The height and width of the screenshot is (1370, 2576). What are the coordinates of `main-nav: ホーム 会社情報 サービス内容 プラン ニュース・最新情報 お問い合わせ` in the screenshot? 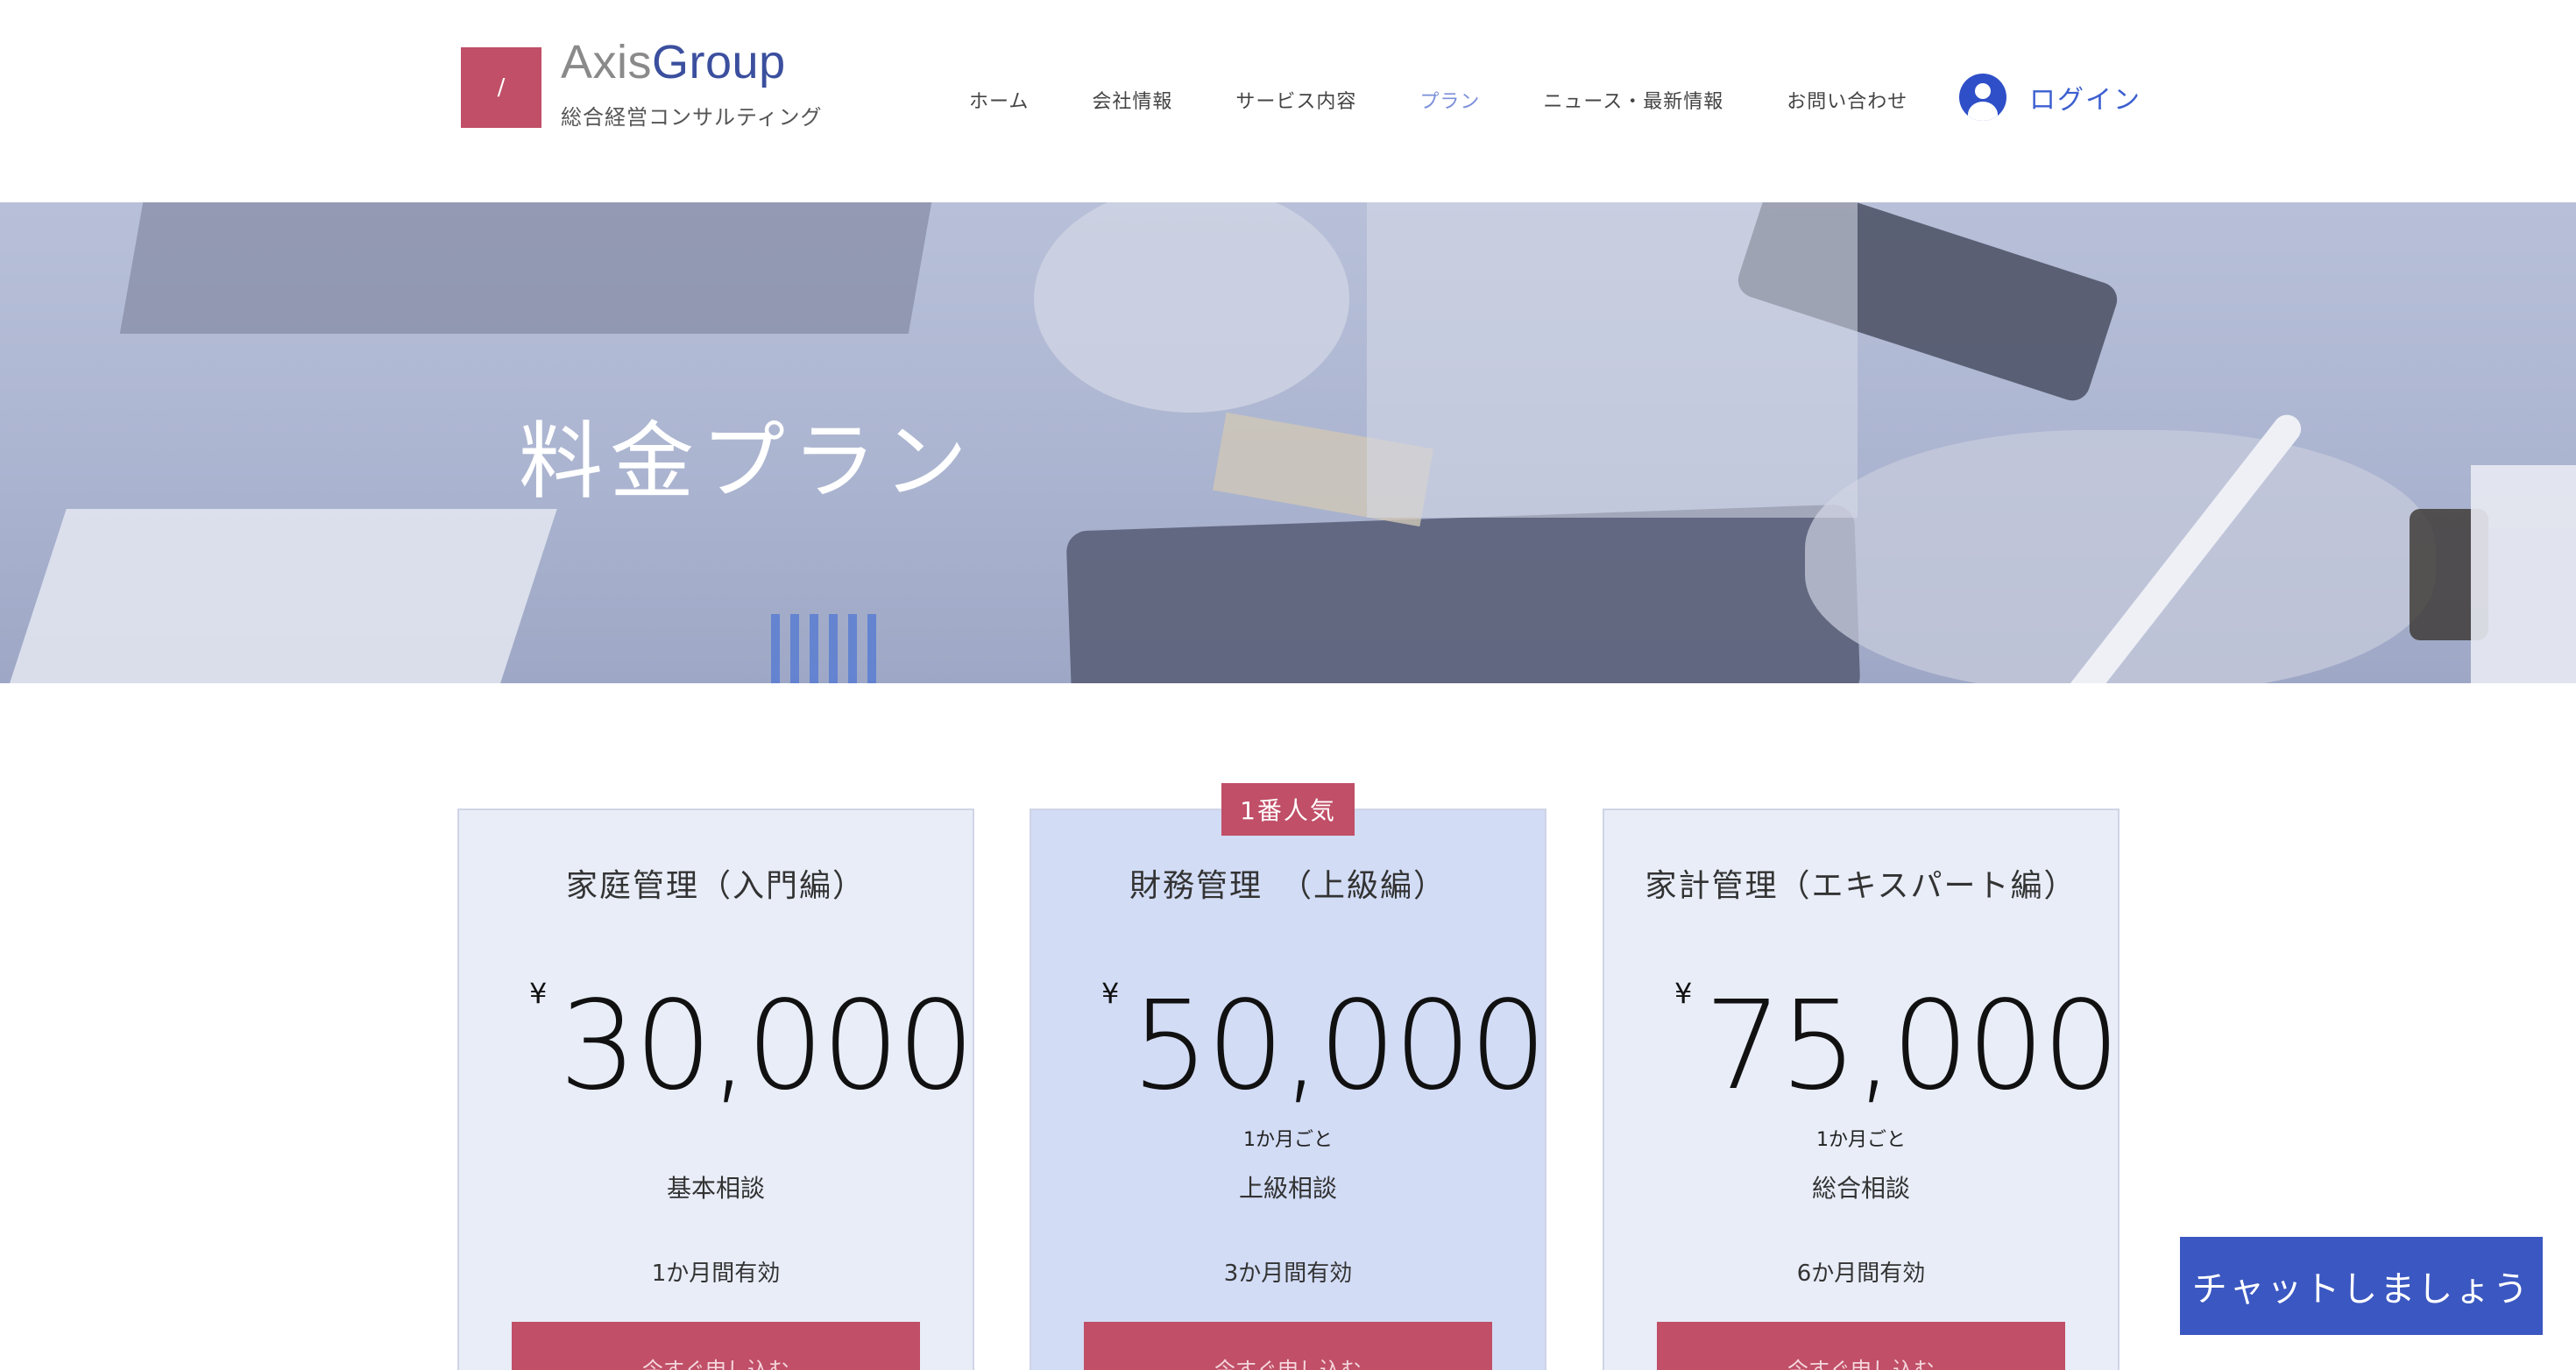 It's located at (1470, 100).